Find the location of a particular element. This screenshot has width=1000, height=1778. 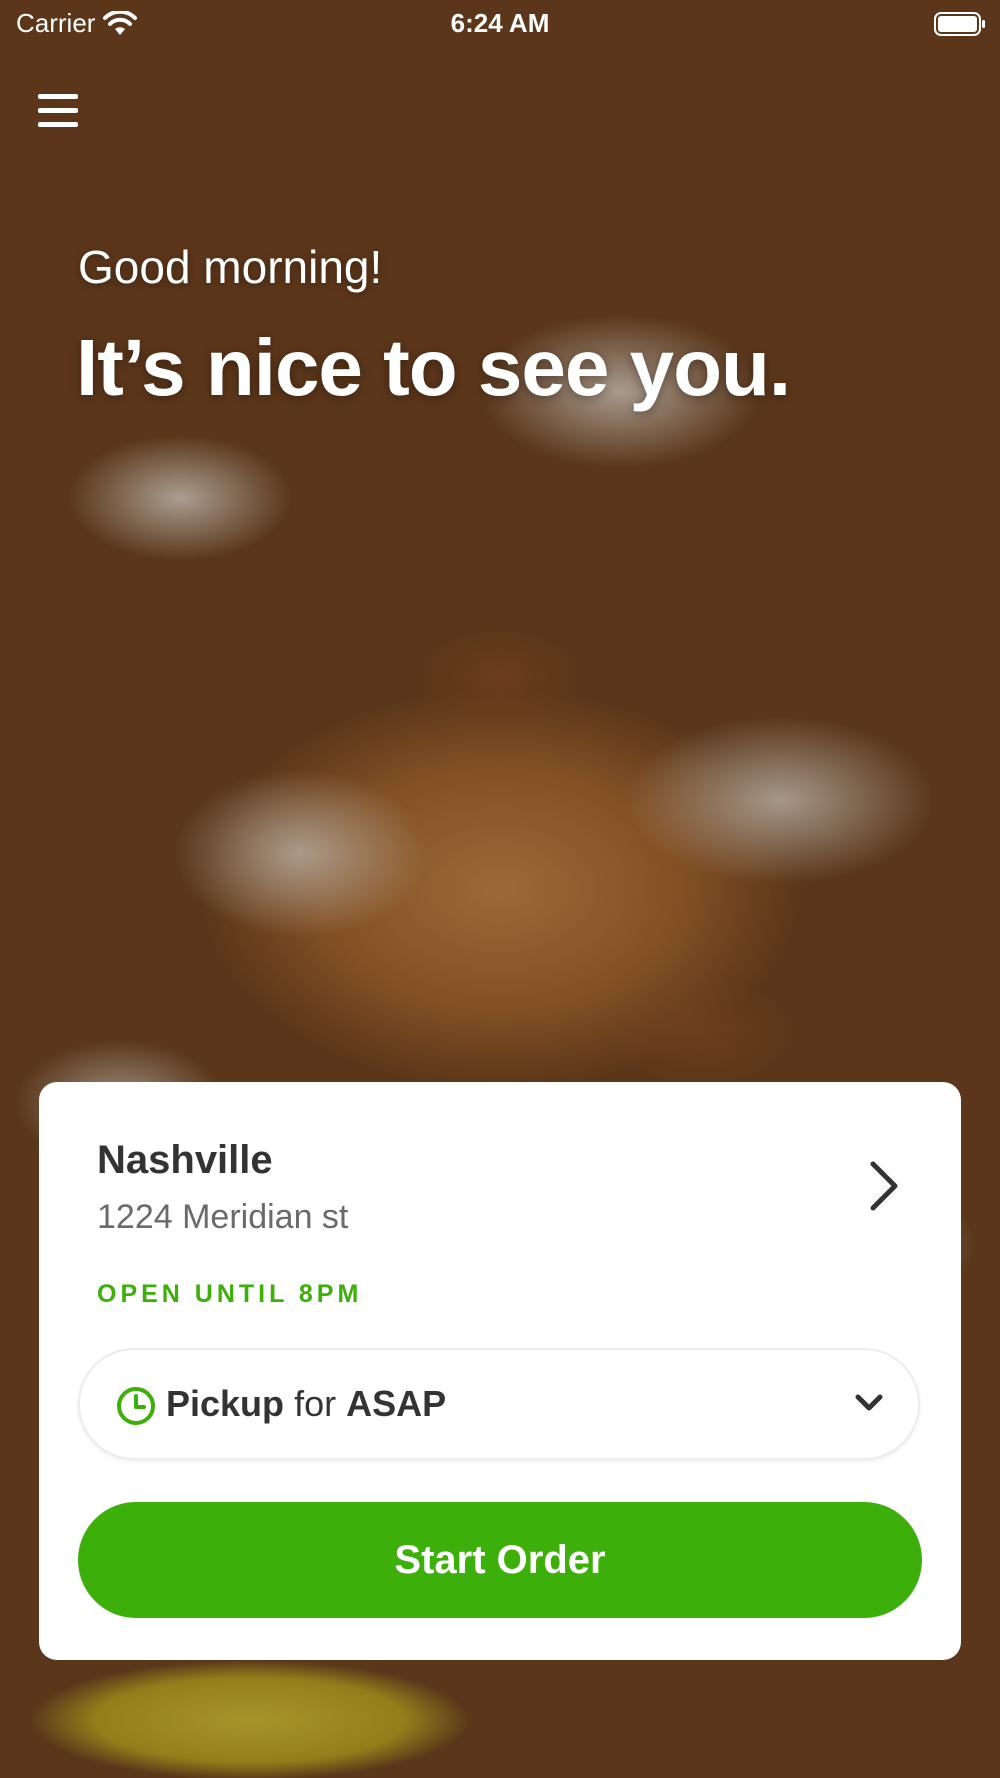

status-bar: Carrier 6:24 AM is located at coordinates (500, 25).